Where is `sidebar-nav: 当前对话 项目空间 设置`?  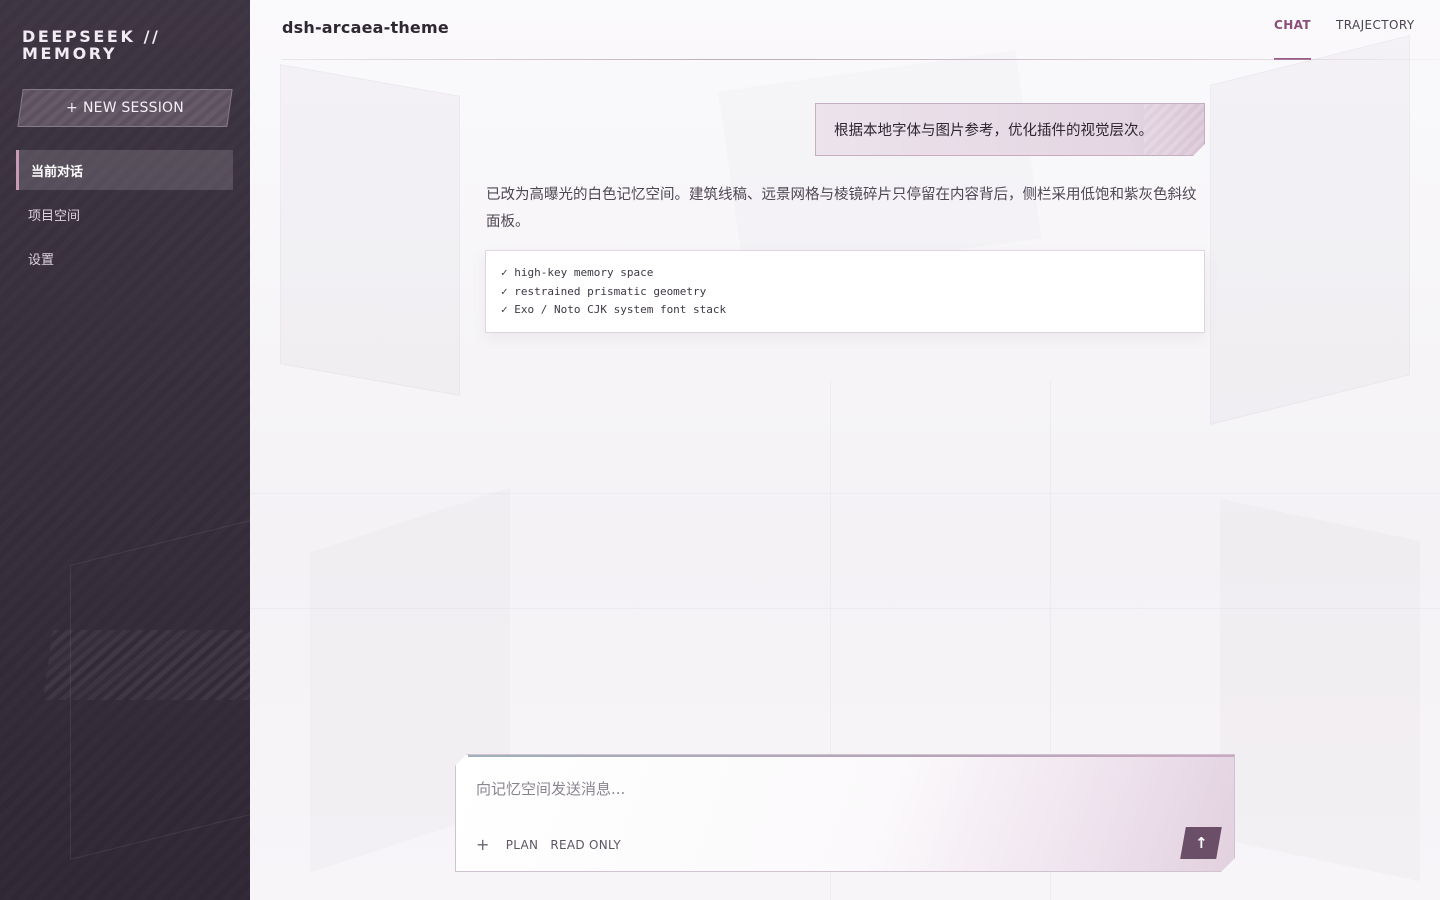 sidebar-nav: 当前对话 项目空间 设置 is located at coordinates (124, 216).